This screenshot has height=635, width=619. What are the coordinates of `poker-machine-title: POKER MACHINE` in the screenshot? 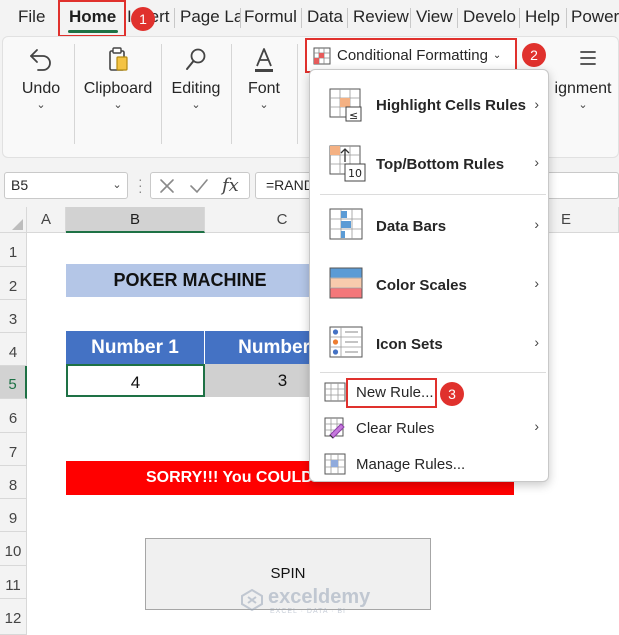 It's located at (190, 280).